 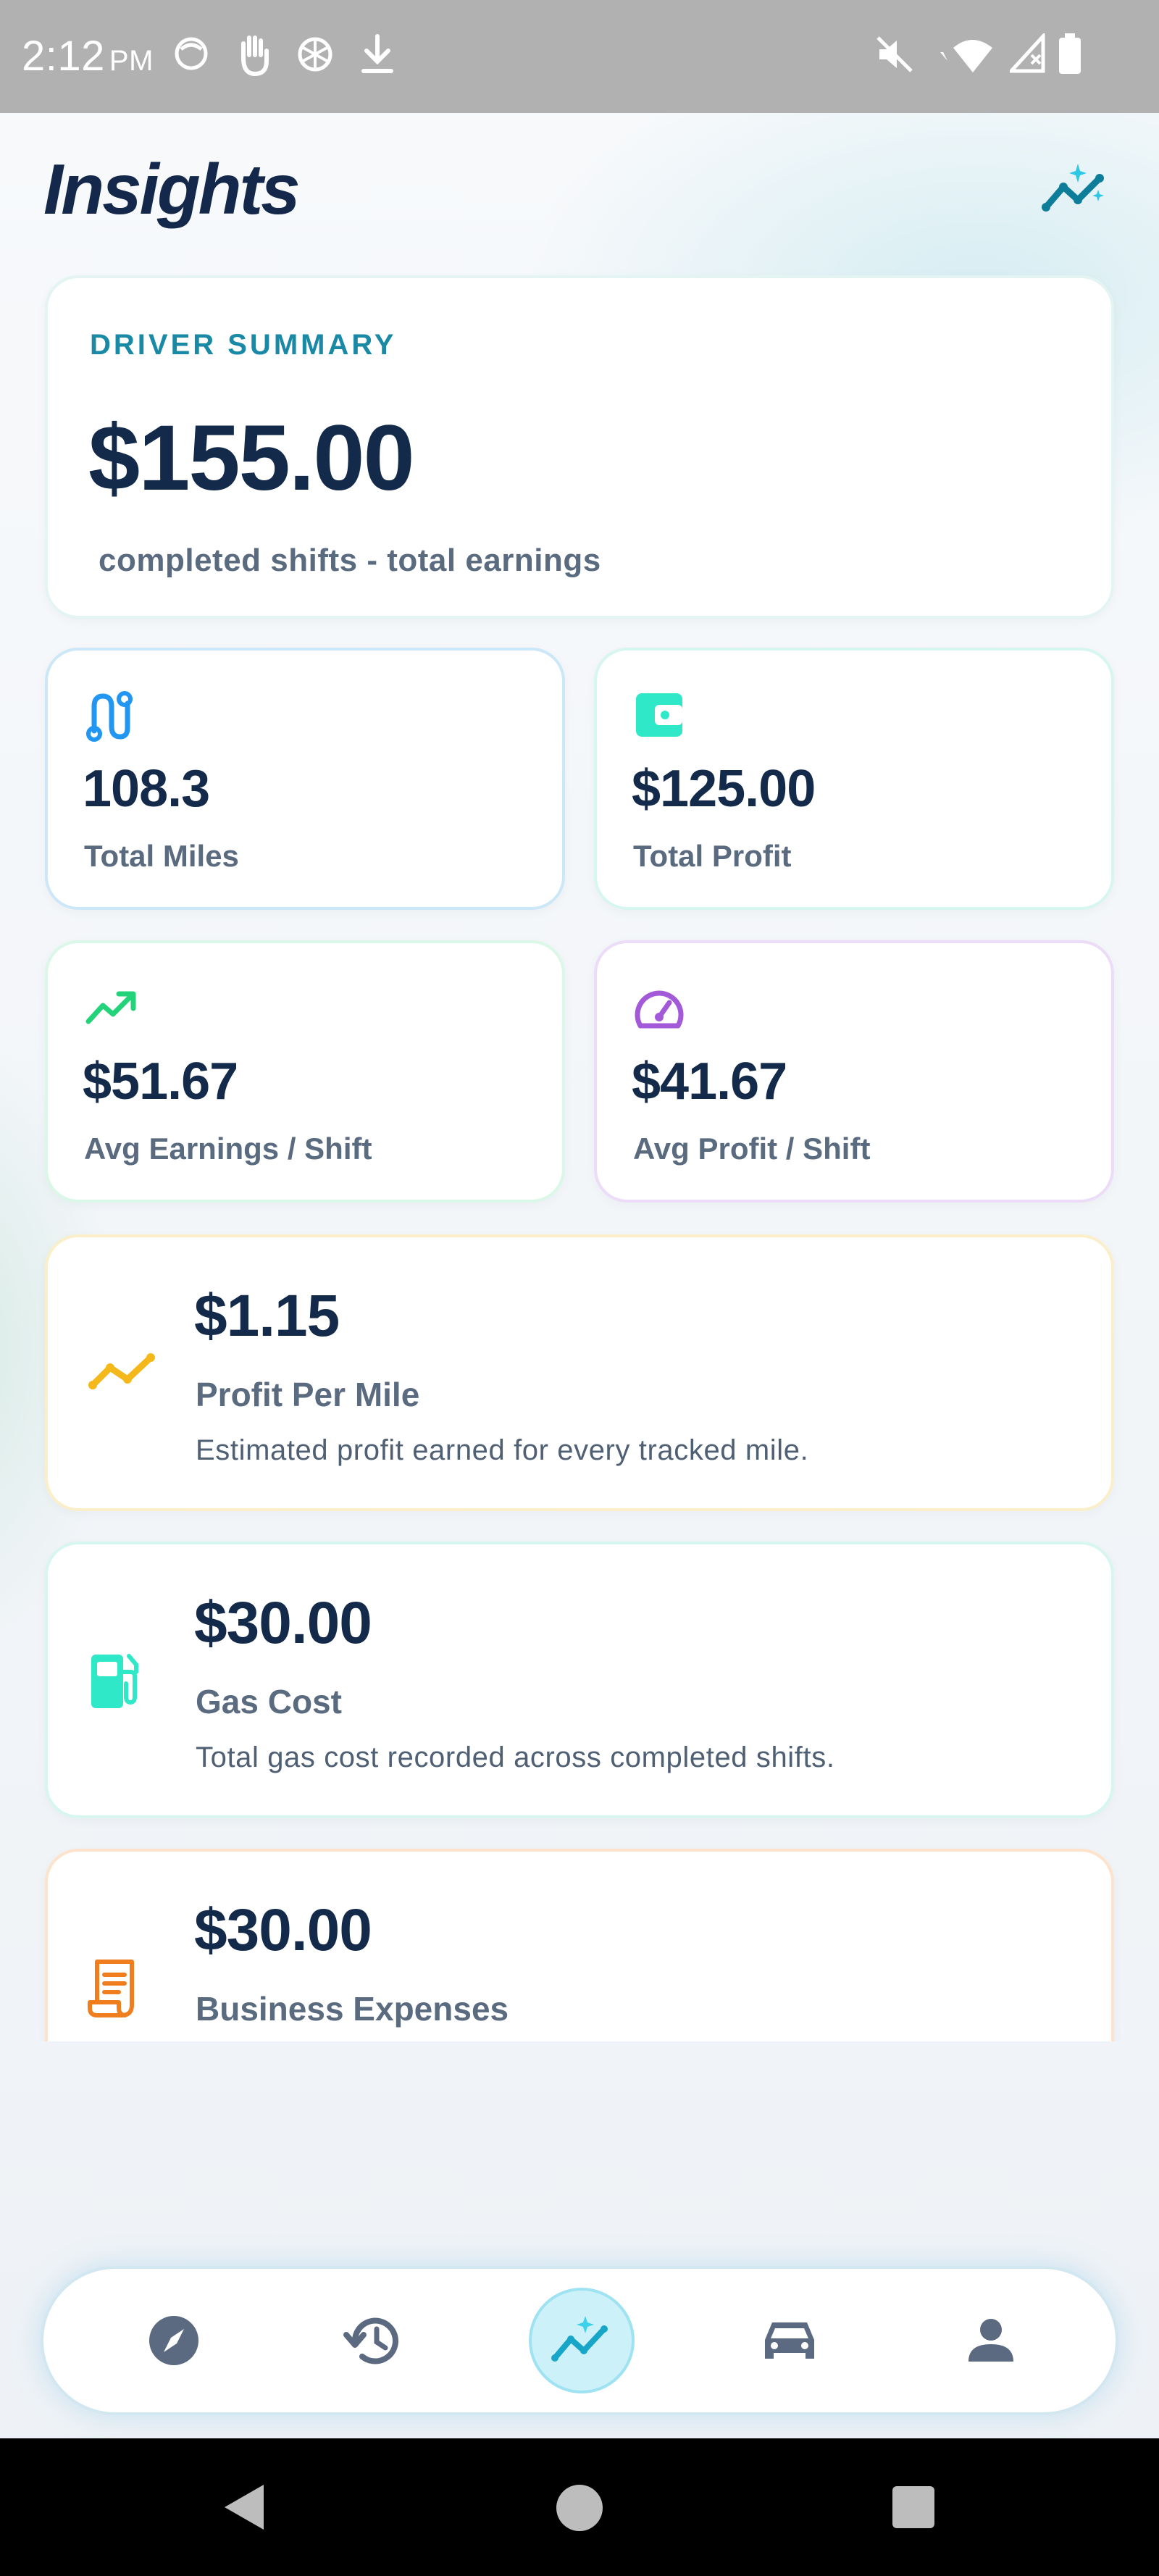 I want to click on nav-profile, so click(x=991, y=2340).